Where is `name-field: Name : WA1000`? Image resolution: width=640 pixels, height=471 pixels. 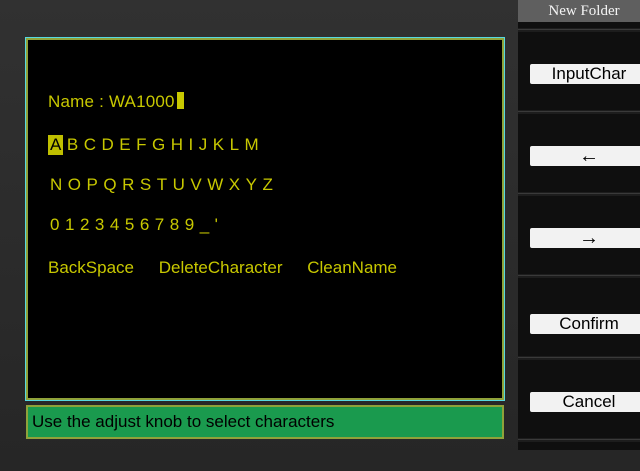
name-field: Name : WA1000 is located at coordinates (116, 102).